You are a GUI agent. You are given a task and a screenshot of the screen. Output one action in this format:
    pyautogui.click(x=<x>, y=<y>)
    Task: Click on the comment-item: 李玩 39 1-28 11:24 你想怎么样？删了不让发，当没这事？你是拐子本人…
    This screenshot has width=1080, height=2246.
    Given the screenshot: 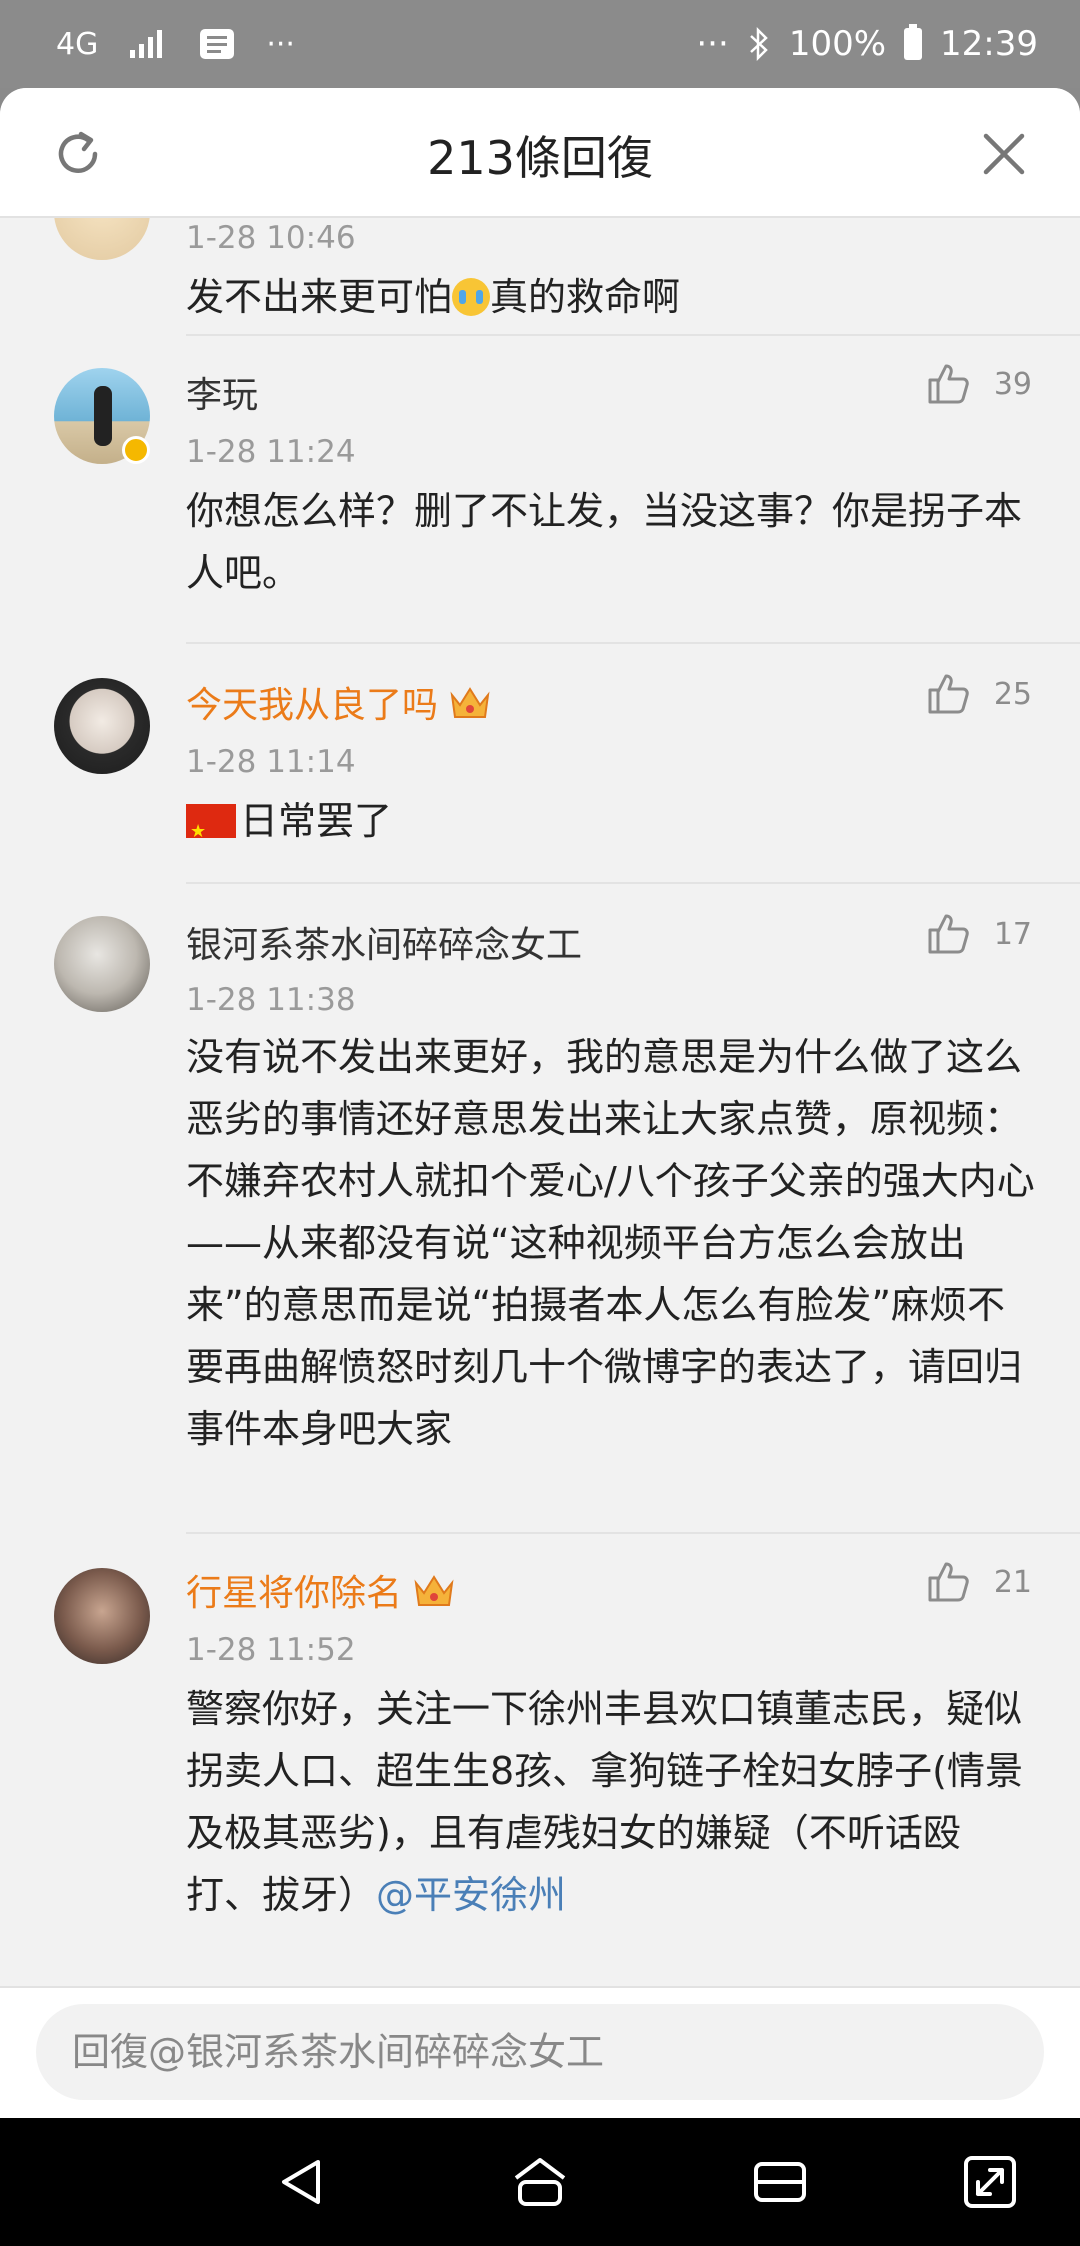 What is the action you would take?
    pyautogui.click(x=540, y=491)
    